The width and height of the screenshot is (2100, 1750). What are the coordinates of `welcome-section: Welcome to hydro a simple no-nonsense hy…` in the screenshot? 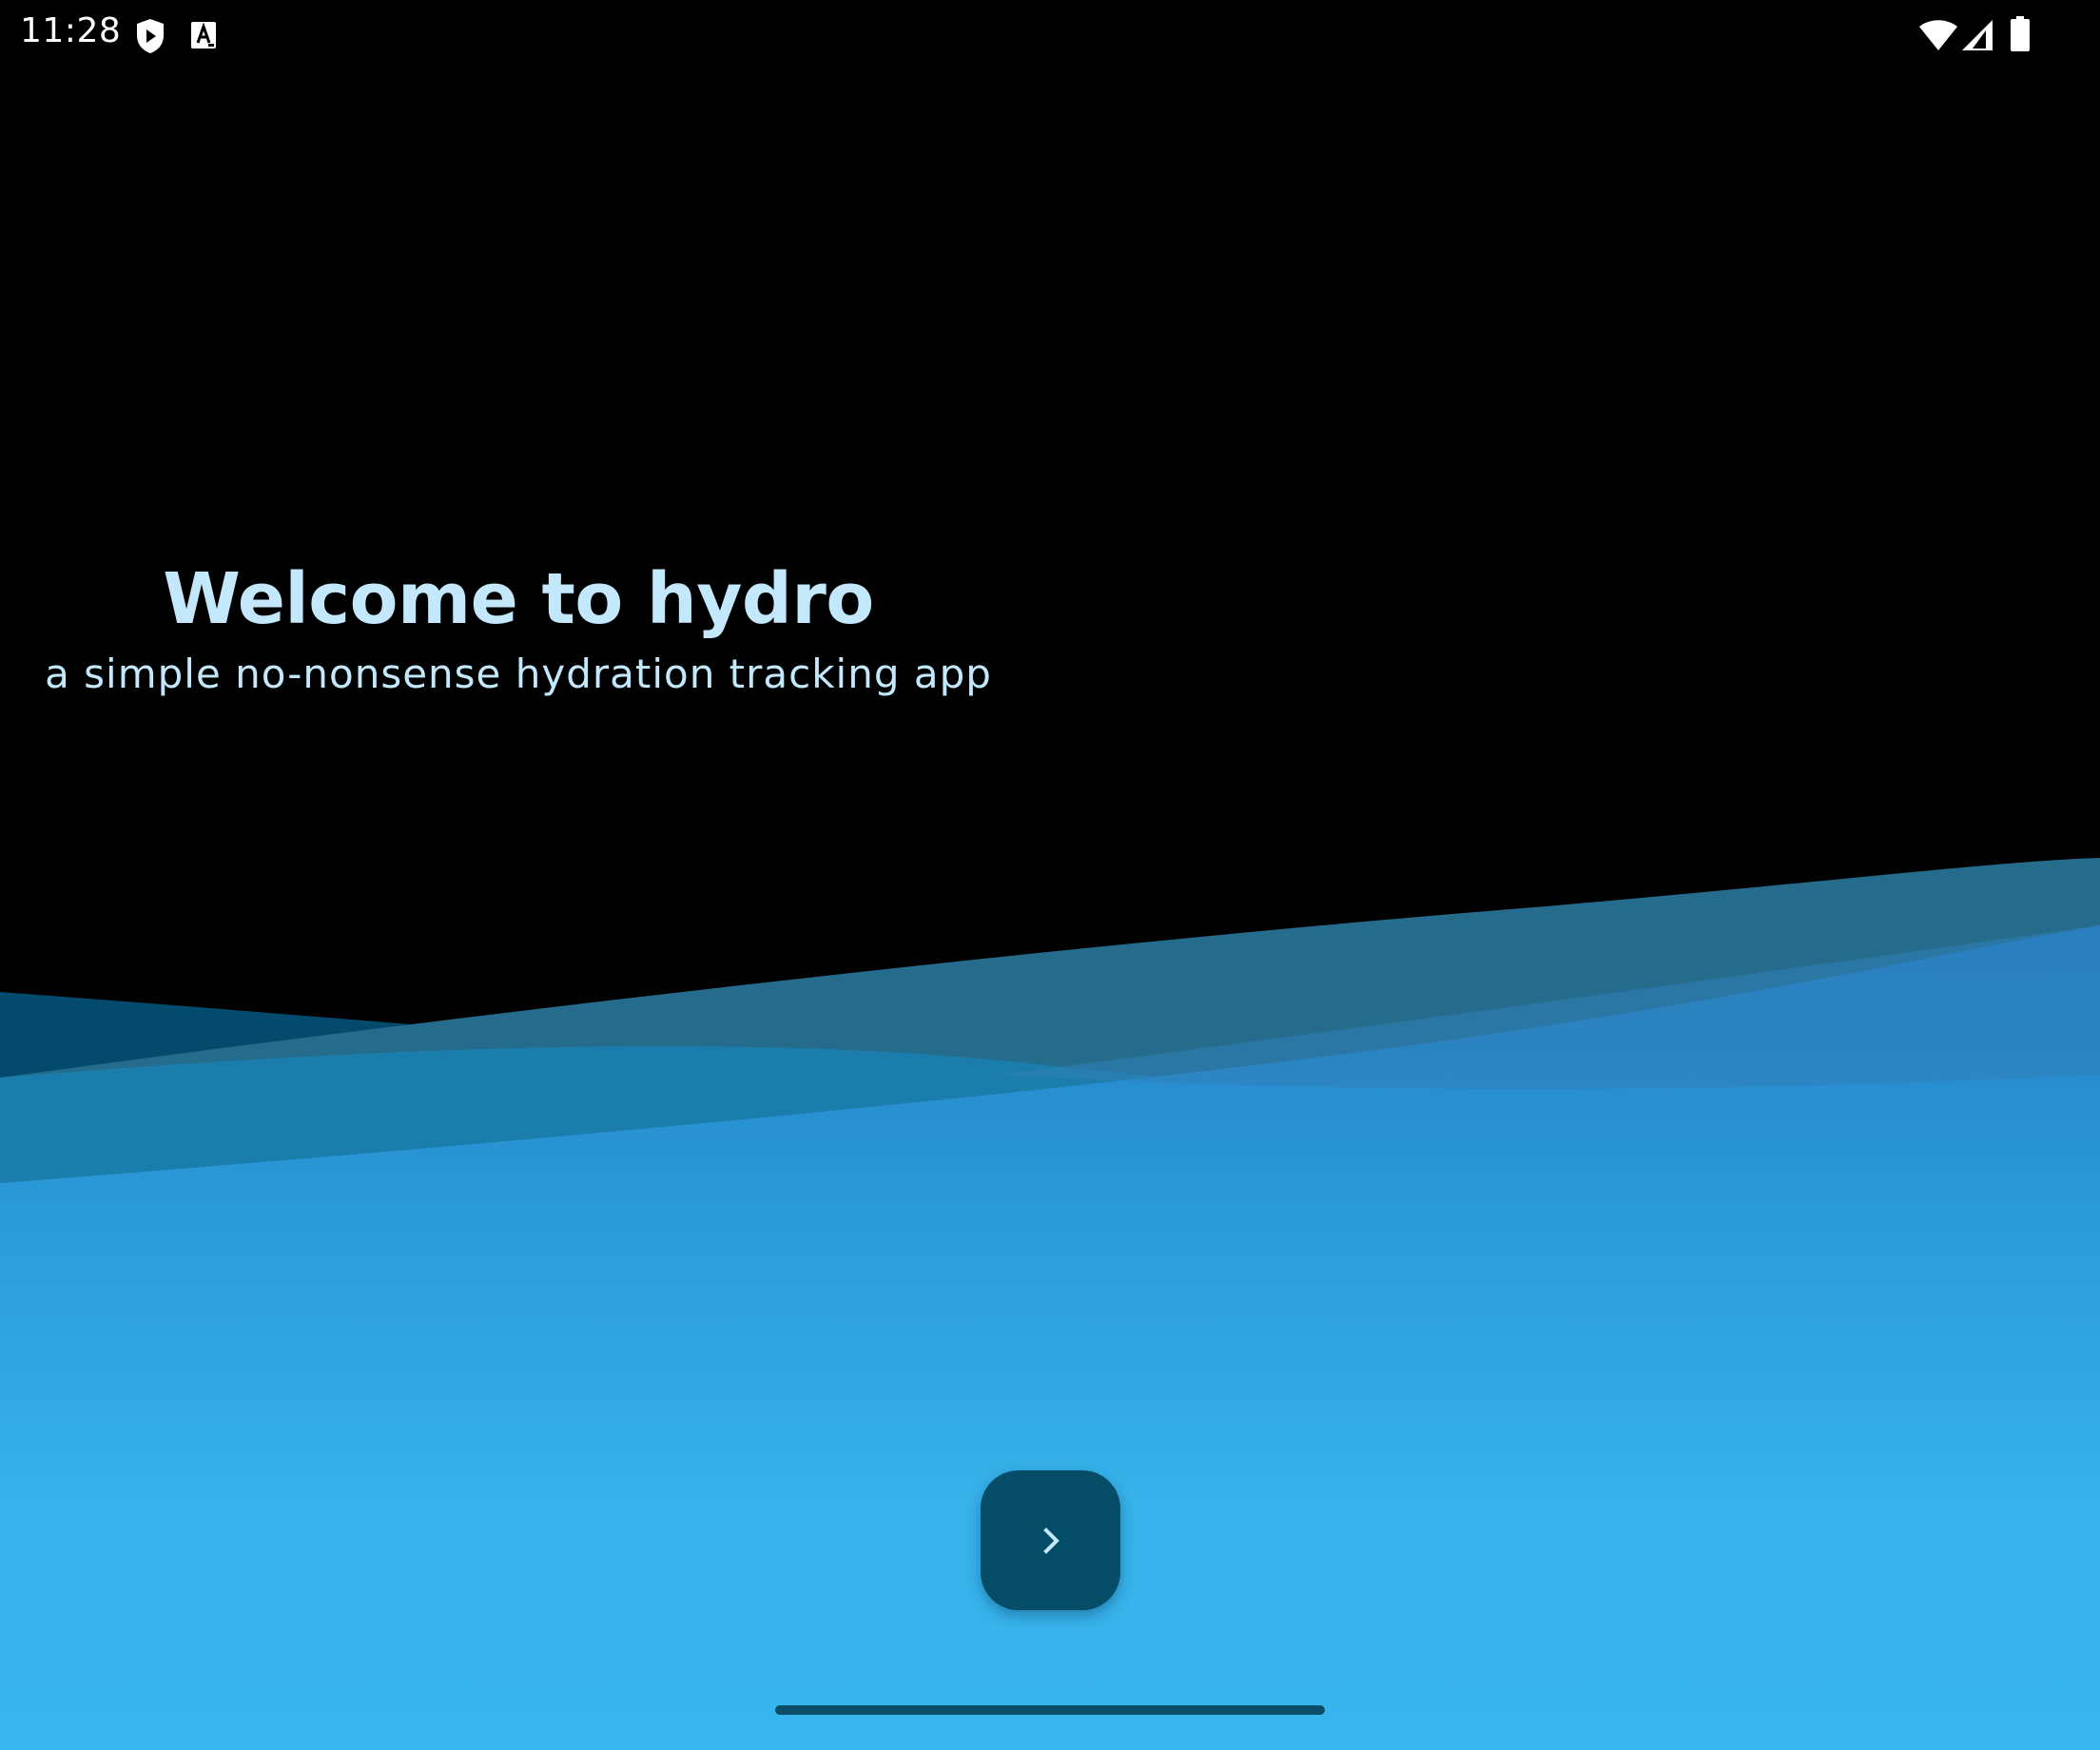 It's located at (518, 624).